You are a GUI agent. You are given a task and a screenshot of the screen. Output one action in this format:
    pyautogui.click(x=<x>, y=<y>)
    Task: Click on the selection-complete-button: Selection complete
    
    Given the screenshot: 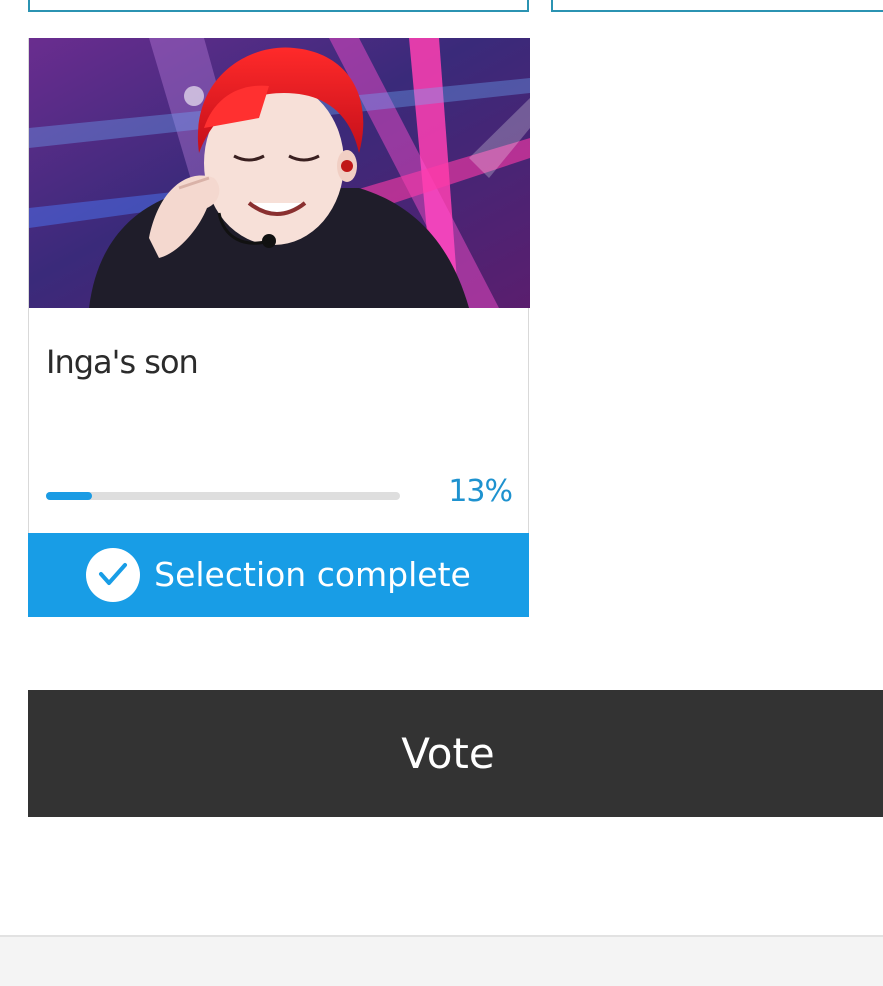 What is the action you would take?
    pyautogui.click(x=278, y=575)
    